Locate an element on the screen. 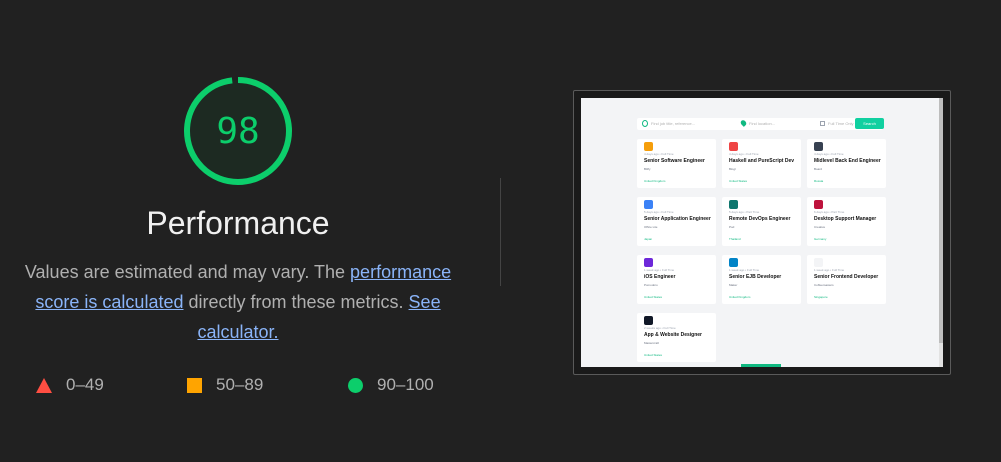 This screenshot has width=1001, height=462. legend-item-average: 50–89 is located at coordinates (225, 385).